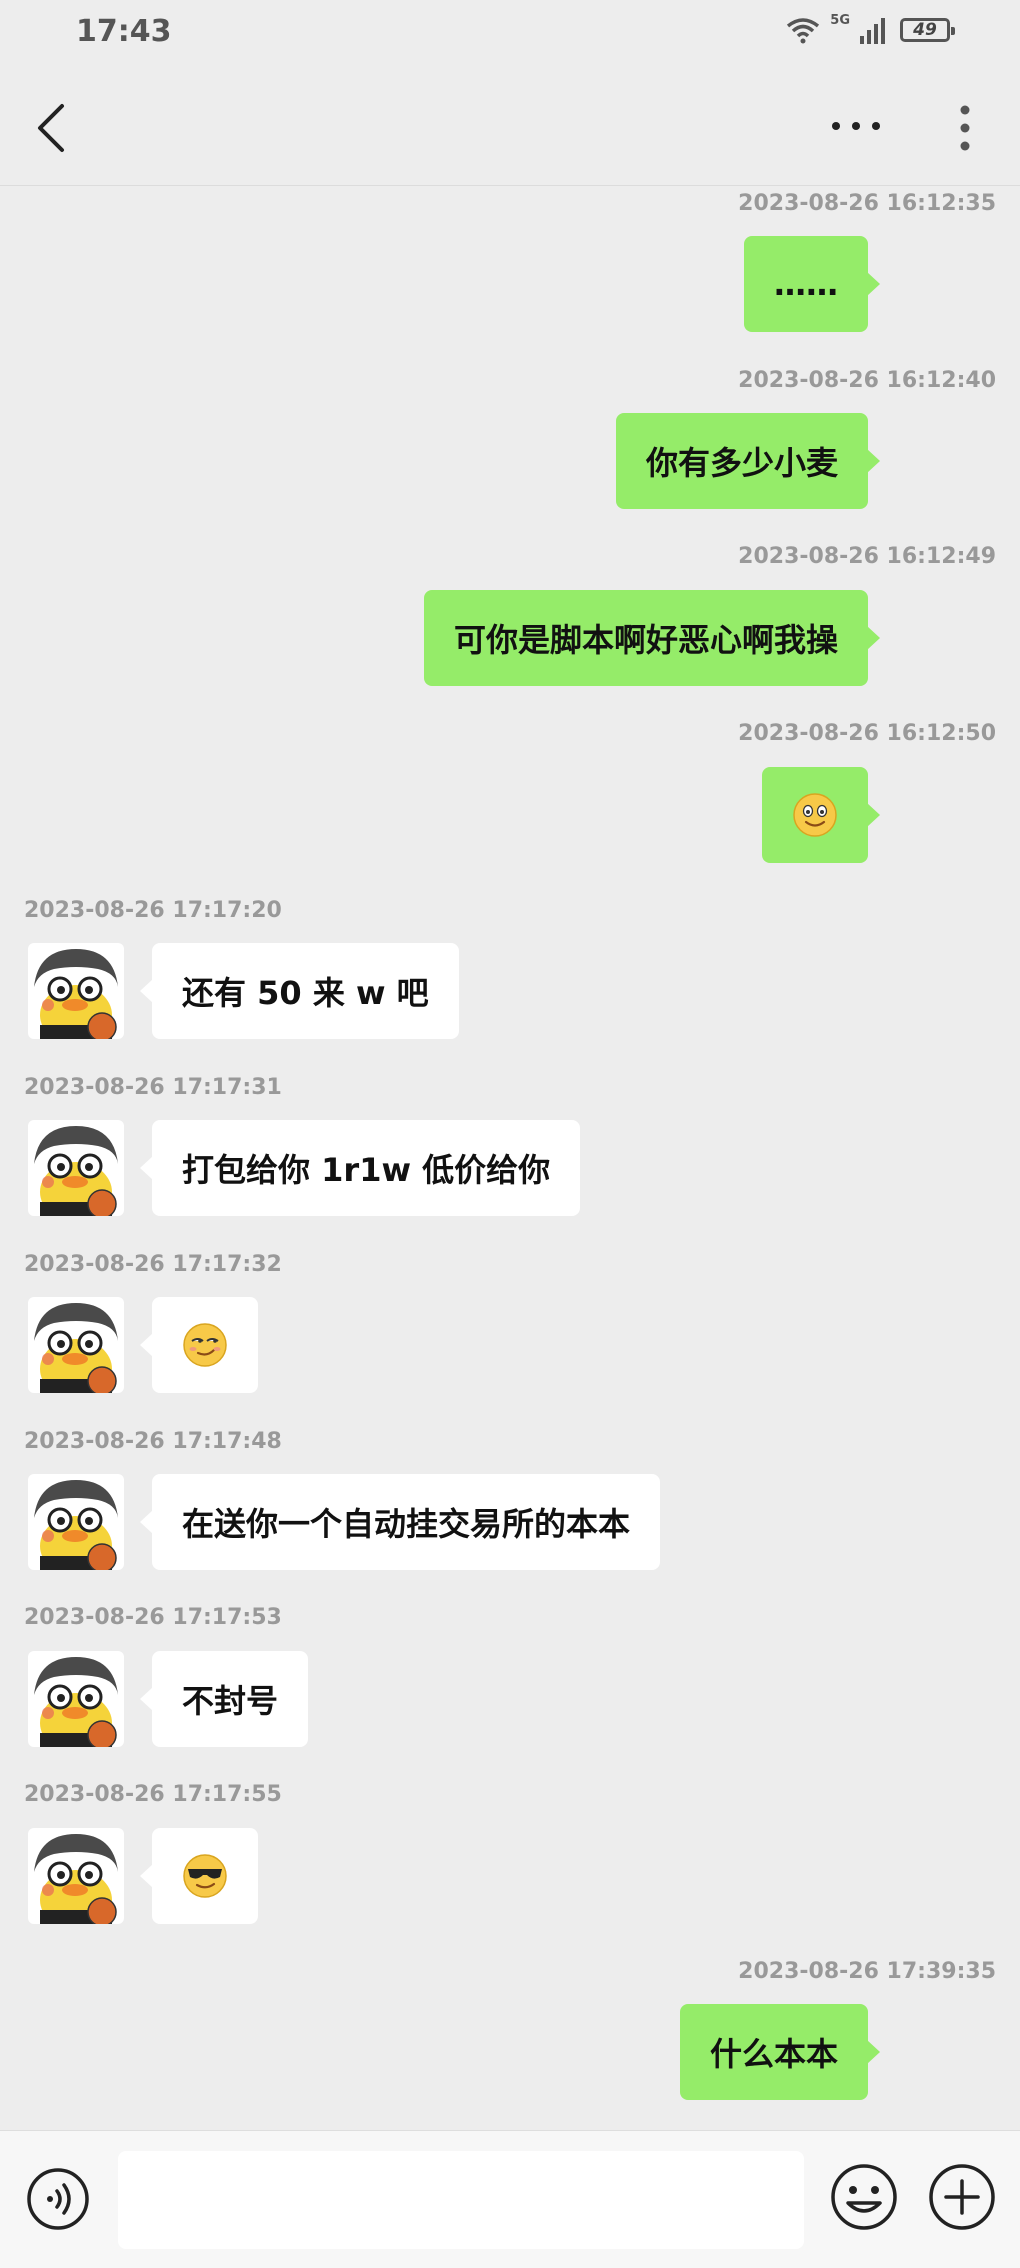  What do you see at coordinates (224, 1699) in the screenshot?
I see `message-bubble-incoming: 不封号` at bounding box center [224, 1699].